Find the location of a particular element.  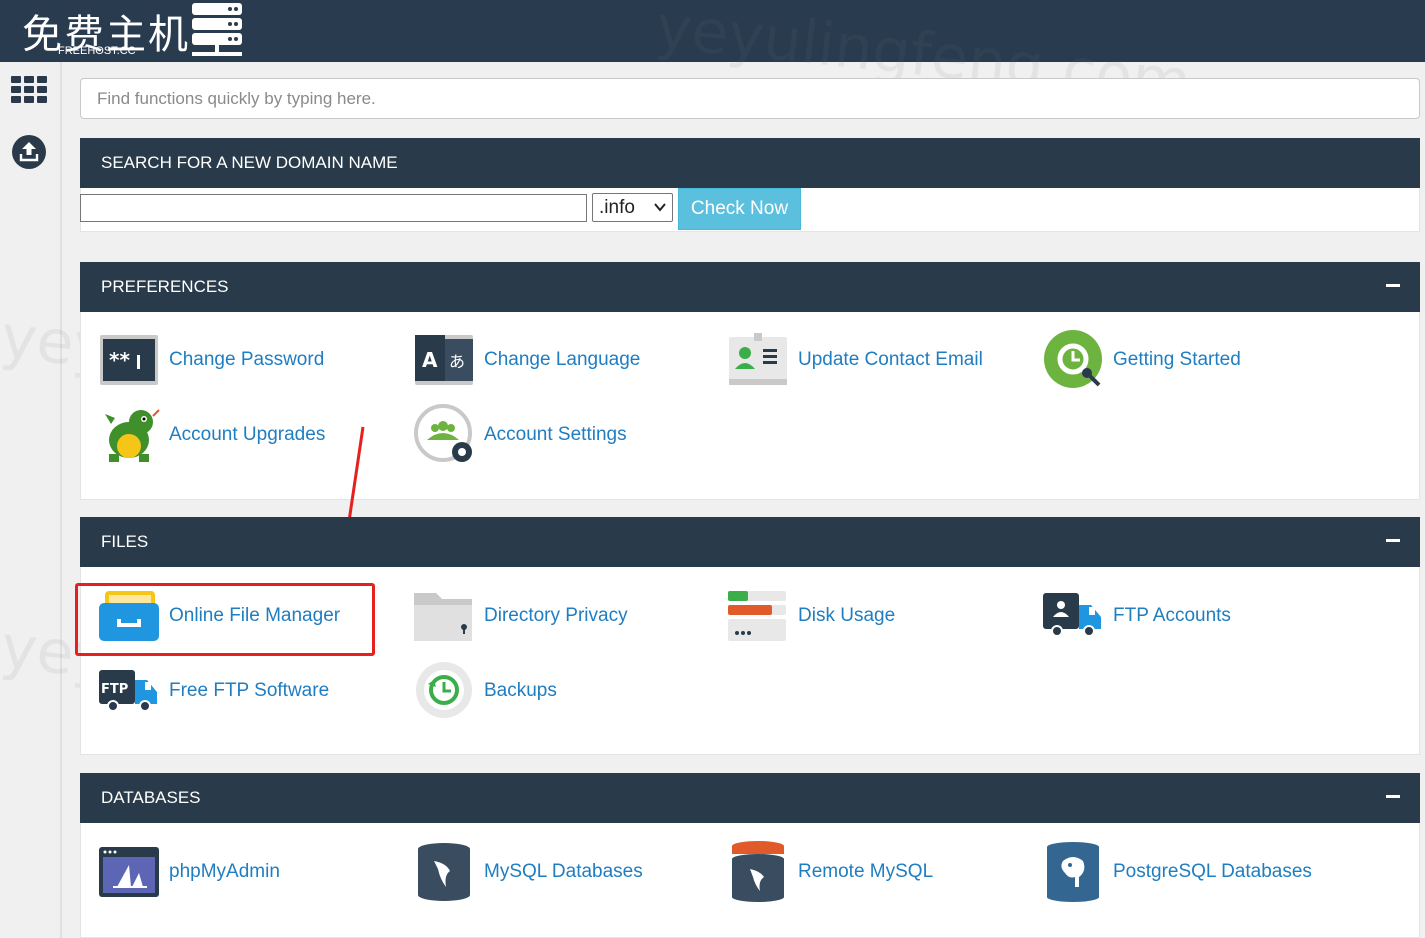

phpmyadmin-link: phpMyAdmin is located at coordinates (189, 872).